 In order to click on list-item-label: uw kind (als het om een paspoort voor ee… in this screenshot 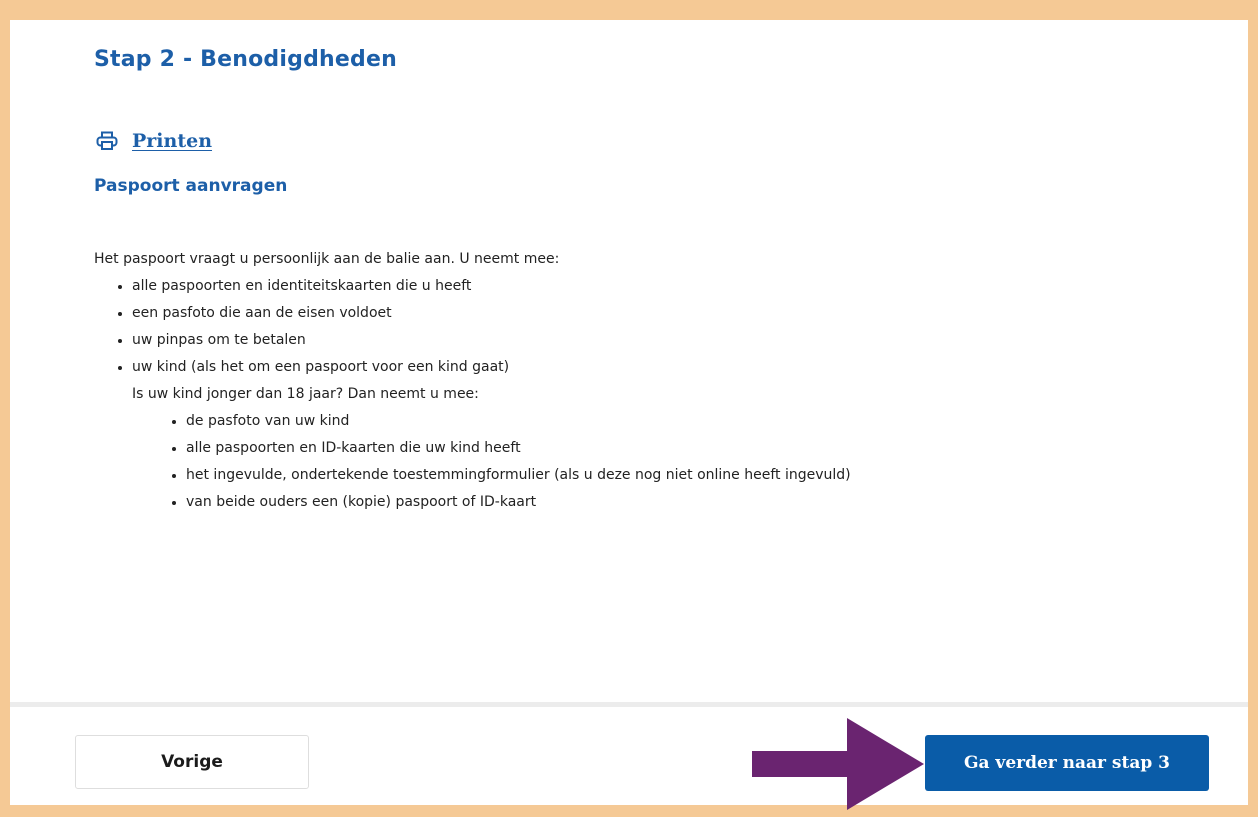, I will do `click(321, 367)`.